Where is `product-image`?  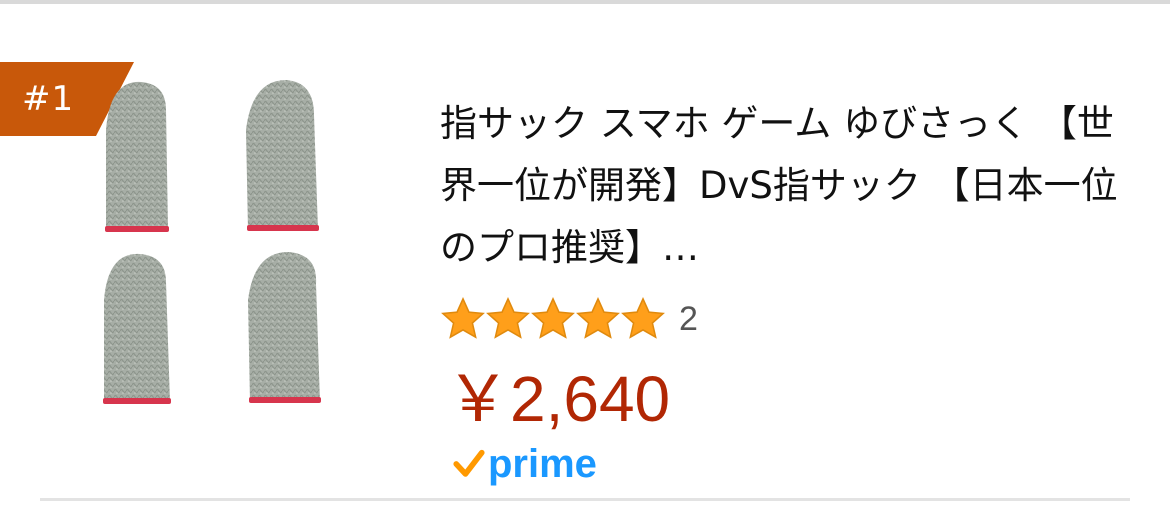
product-image is located at coordinates (216, 245).